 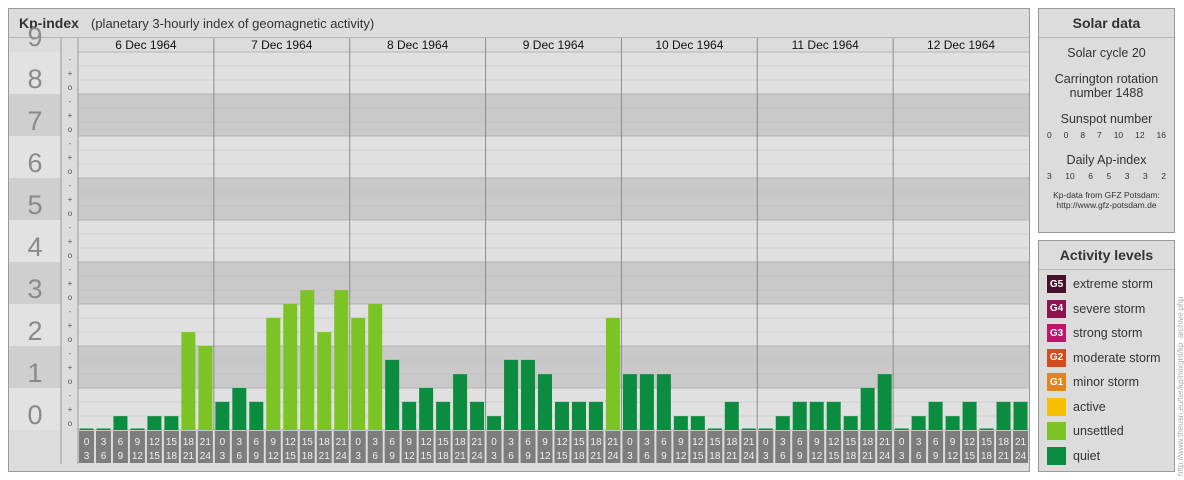 I want to click on ap-value-4: 3, so click(x=1127, y=176).